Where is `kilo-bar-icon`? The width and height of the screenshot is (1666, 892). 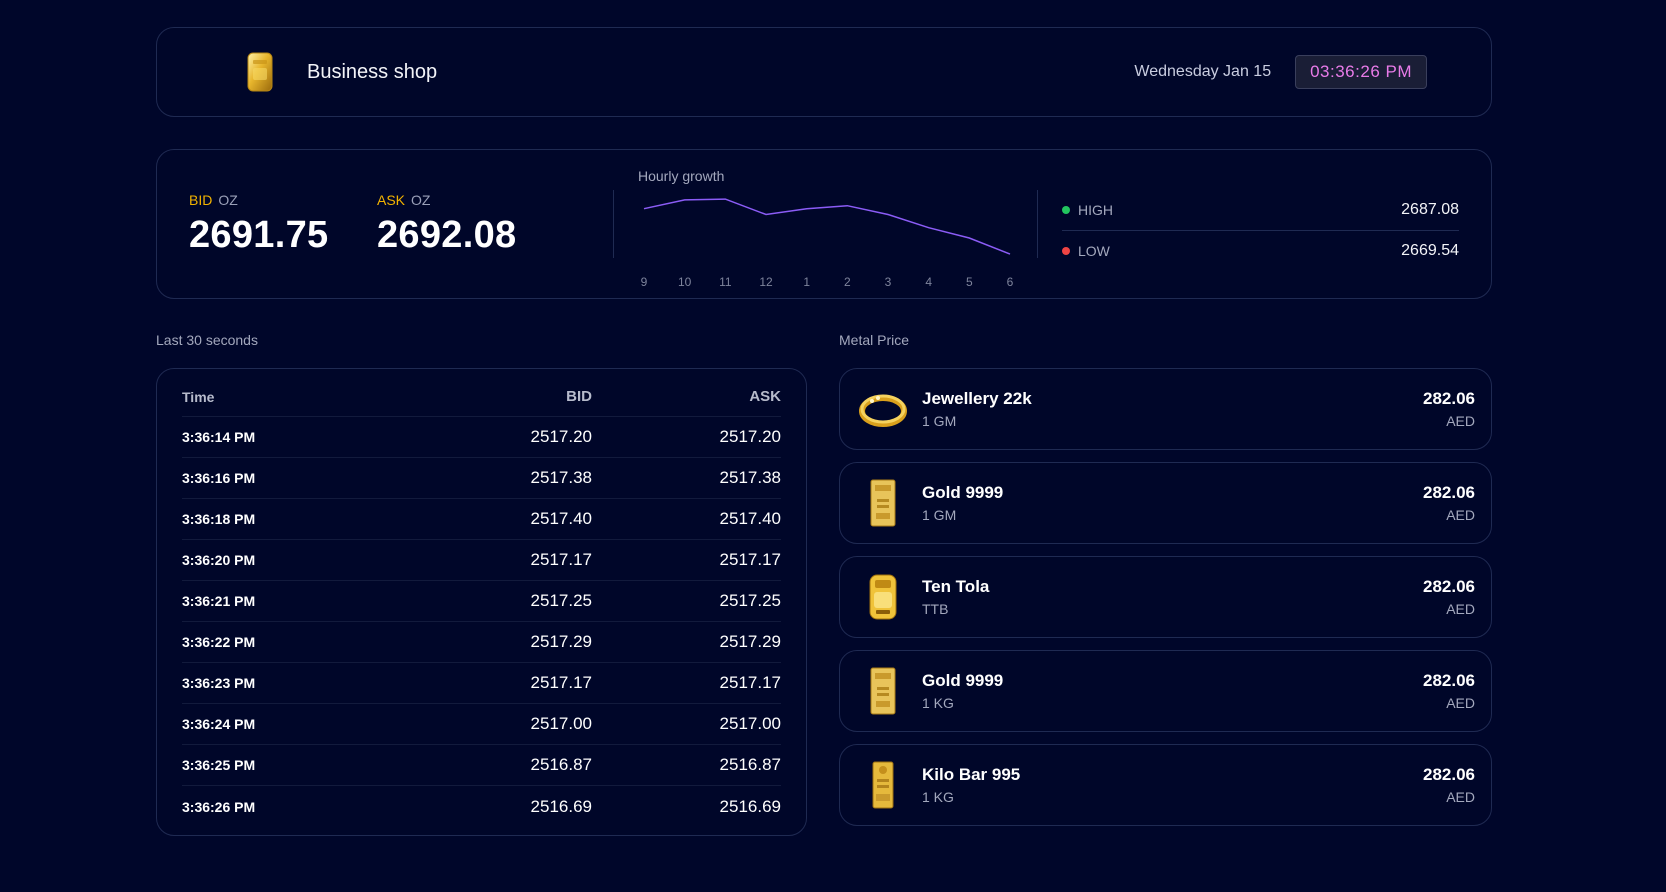 kilo-bar-icon is located at coordinates (883, 785).